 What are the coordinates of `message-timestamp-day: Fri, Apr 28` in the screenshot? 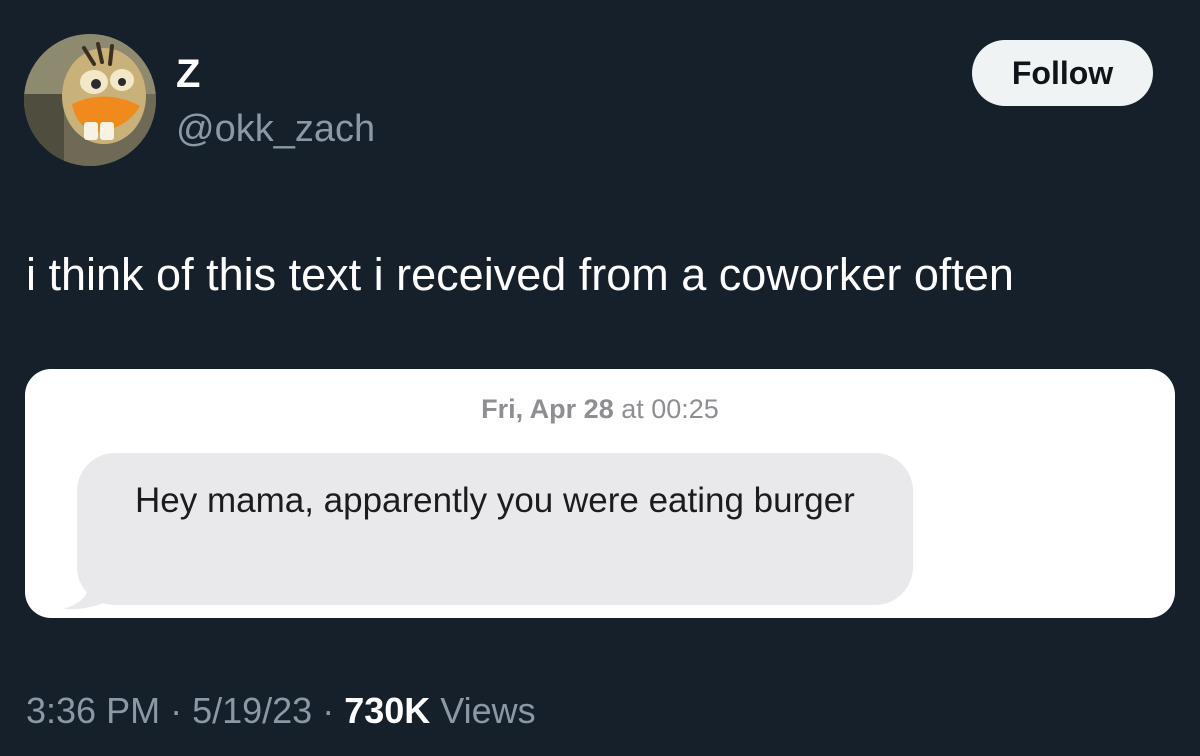 It's located at (547, 409).